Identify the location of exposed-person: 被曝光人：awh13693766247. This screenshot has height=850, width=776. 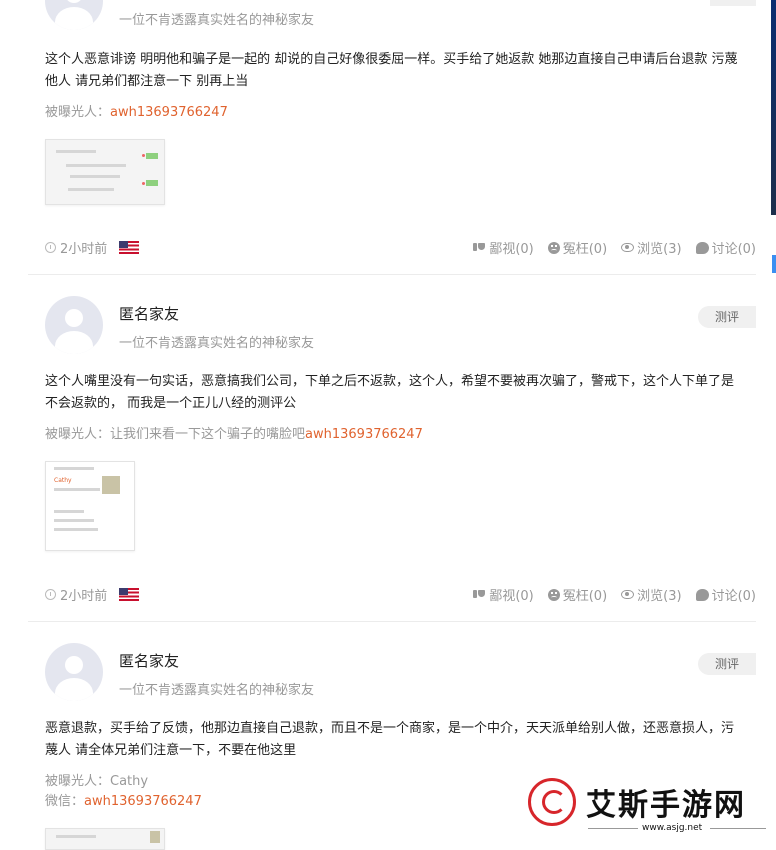
(136, 112).